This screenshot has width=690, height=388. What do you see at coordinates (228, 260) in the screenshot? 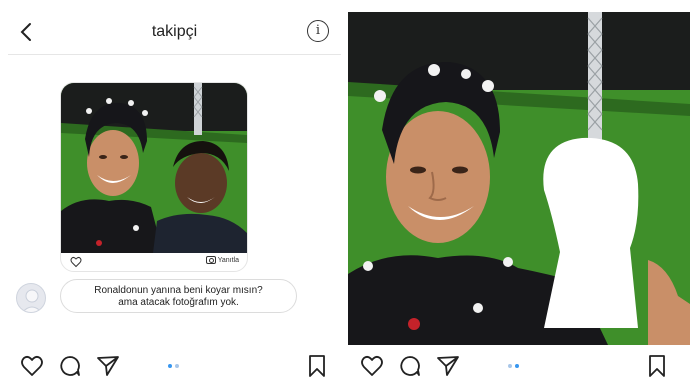
I see `reply-label: Yanıtla` at bounding box center [228, 260].